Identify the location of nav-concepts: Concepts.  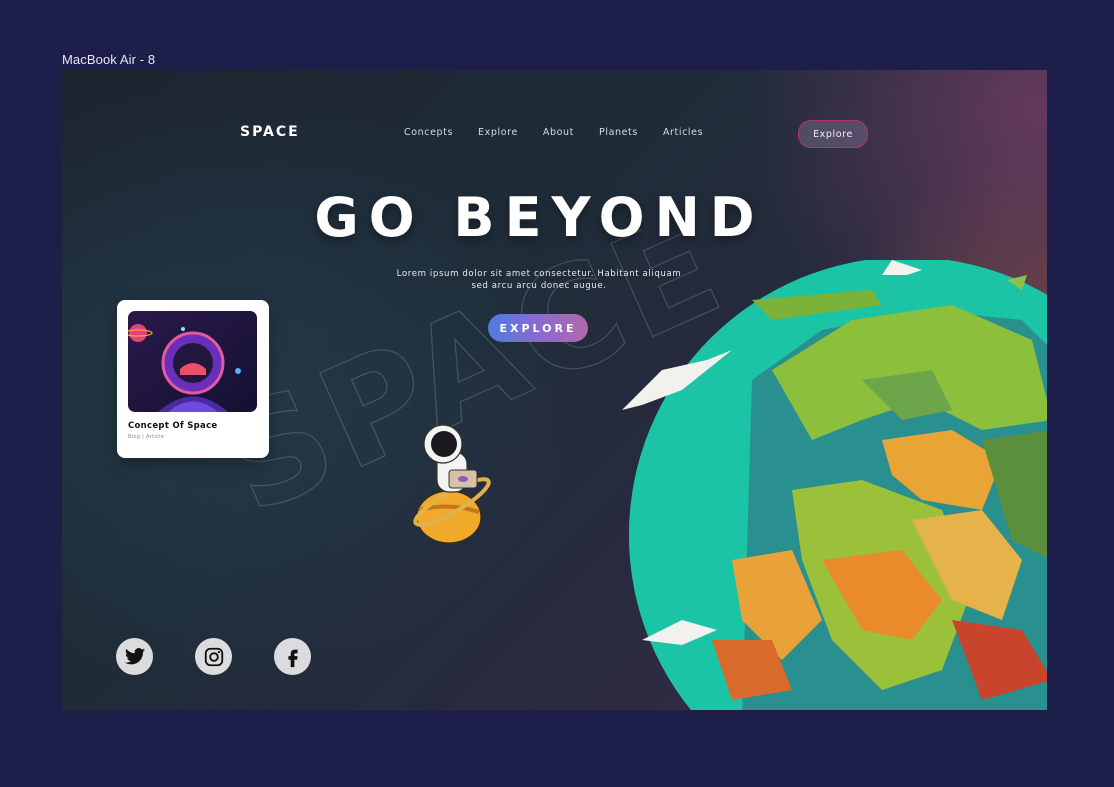
(428, 132).